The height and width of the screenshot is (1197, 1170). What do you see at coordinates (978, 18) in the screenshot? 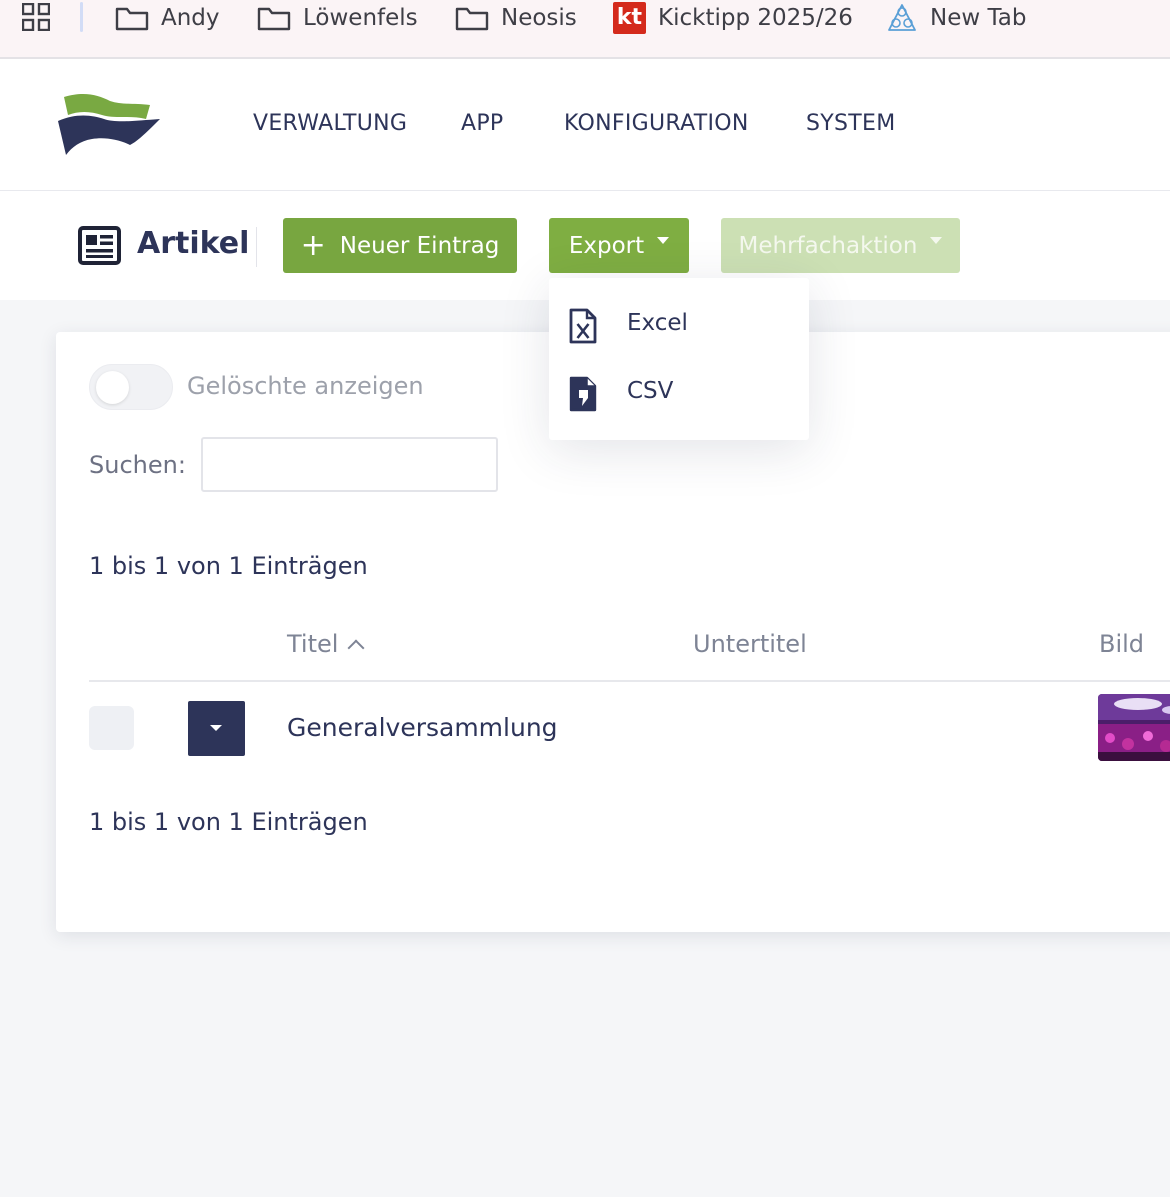
I see `bookmark-label: New Tab` at bounding box center [978, 18].